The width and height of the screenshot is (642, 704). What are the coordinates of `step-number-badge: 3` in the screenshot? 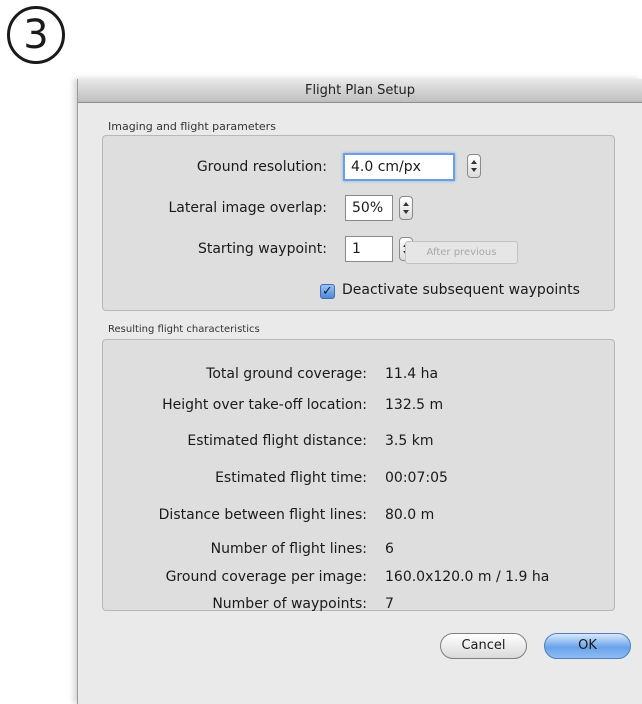 It's located at (36, 35).